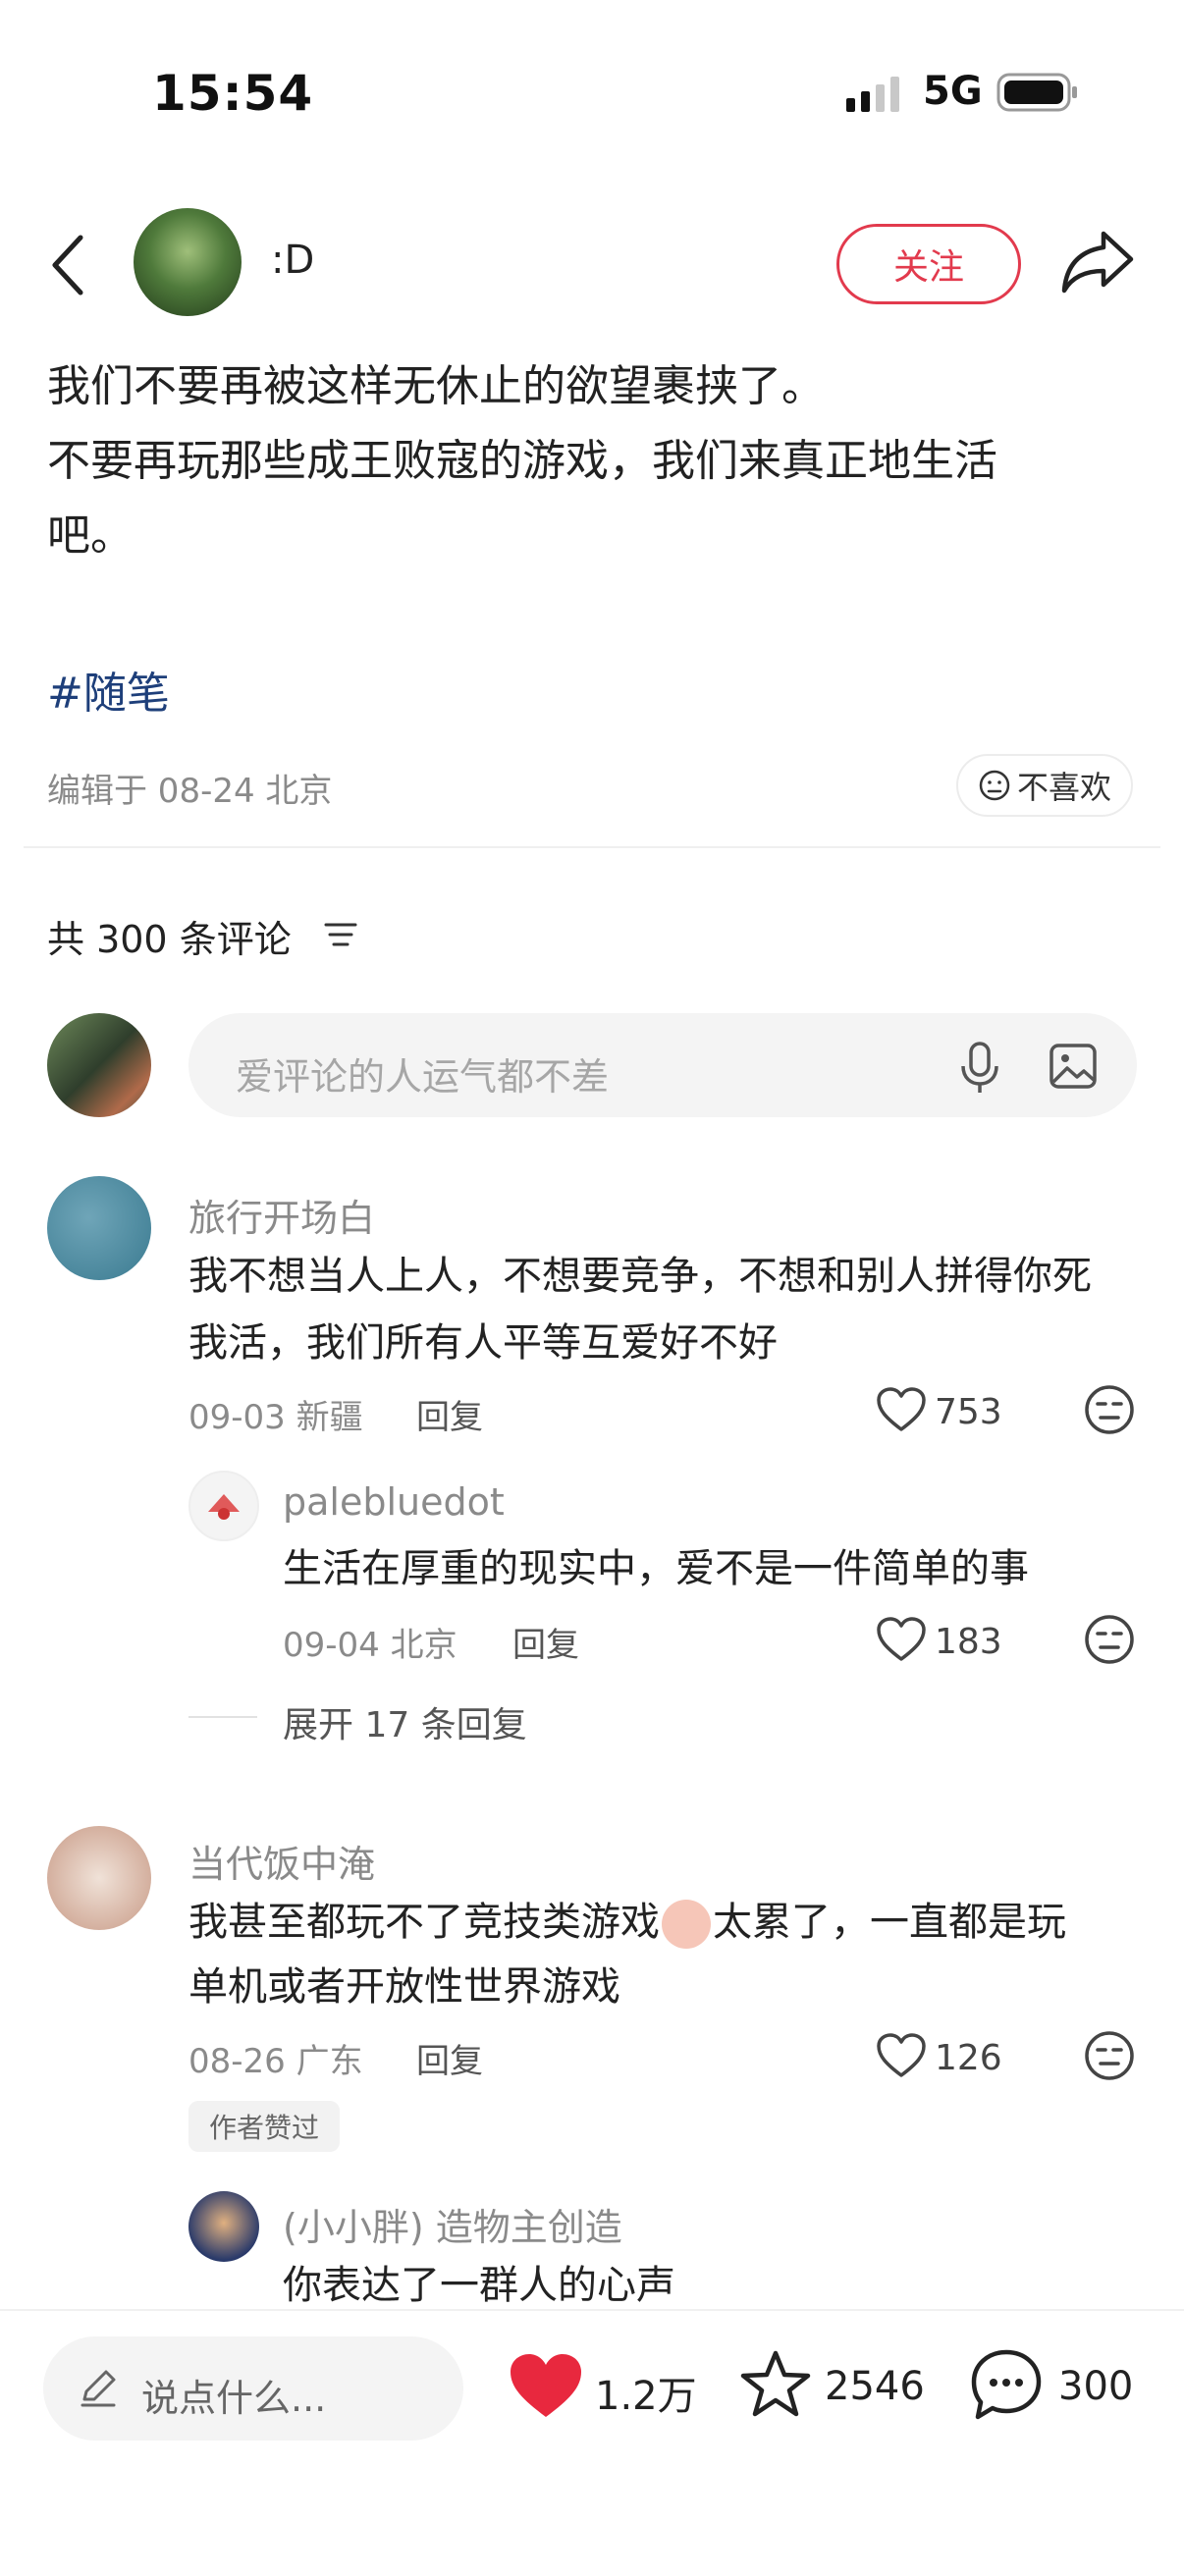 The height and width of the screenshot is (2576, 1184). I want to click on status-time: 15:54, so click(233, 93).